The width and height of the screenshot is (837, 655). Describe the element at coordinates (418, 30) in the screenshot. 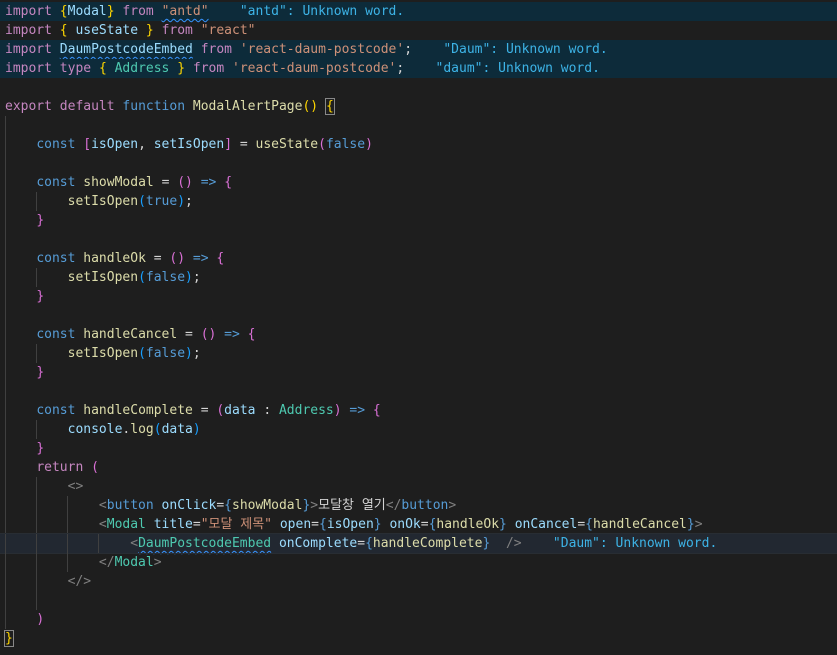

I see `code-line-2: import { useState } from "react"` at that location.